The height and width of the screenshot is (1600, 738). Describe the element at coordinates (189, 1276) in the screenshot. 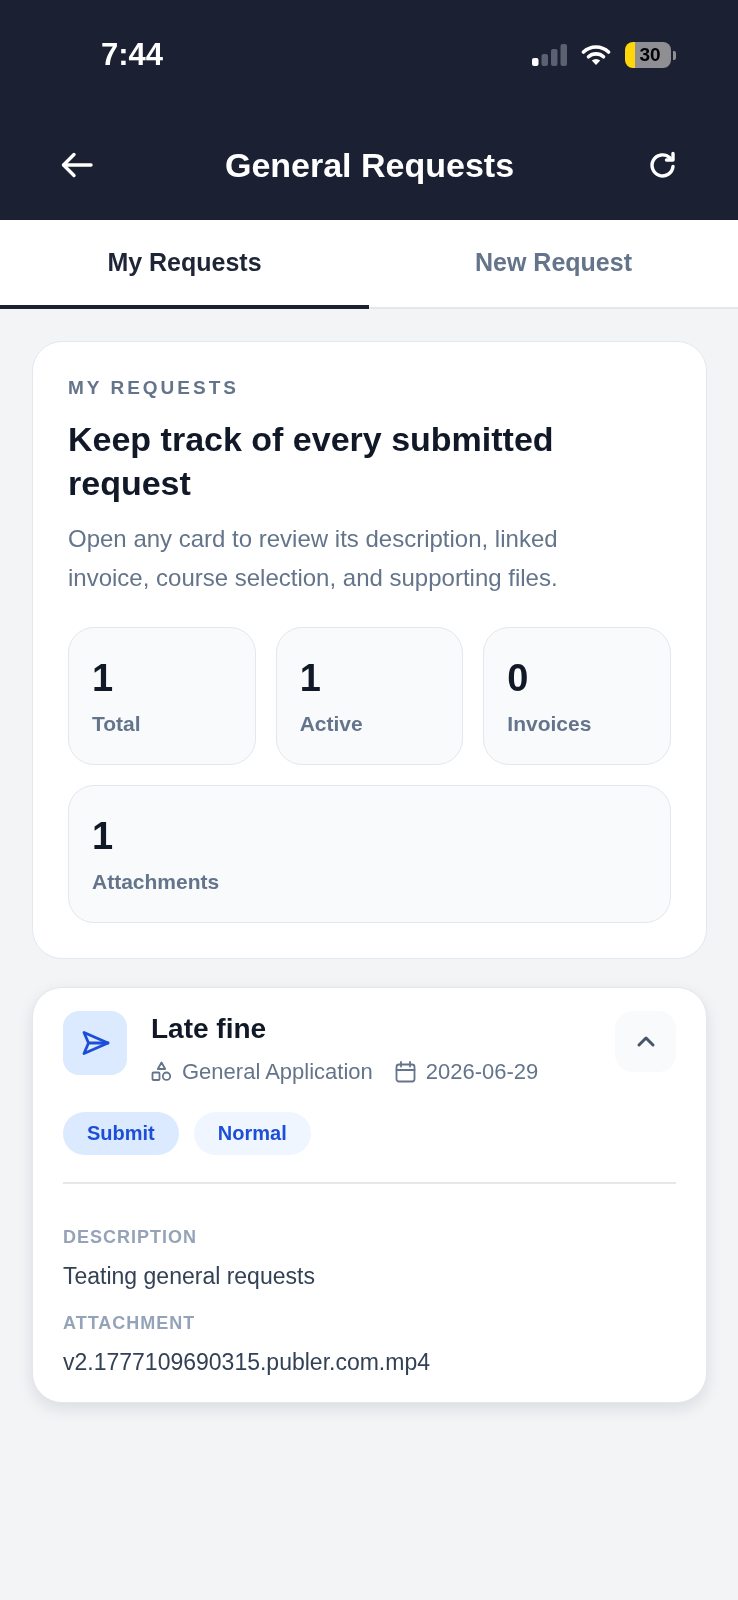

I see `detail-value: Teating general requests` at that location.